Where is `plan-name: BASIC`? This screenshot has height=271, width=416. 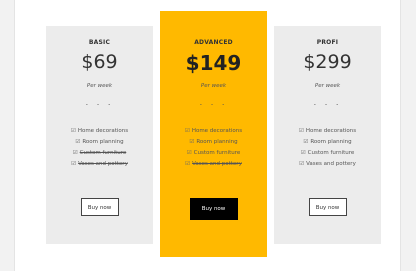 plan-name: BASIC is located at coordinates (99, 42).